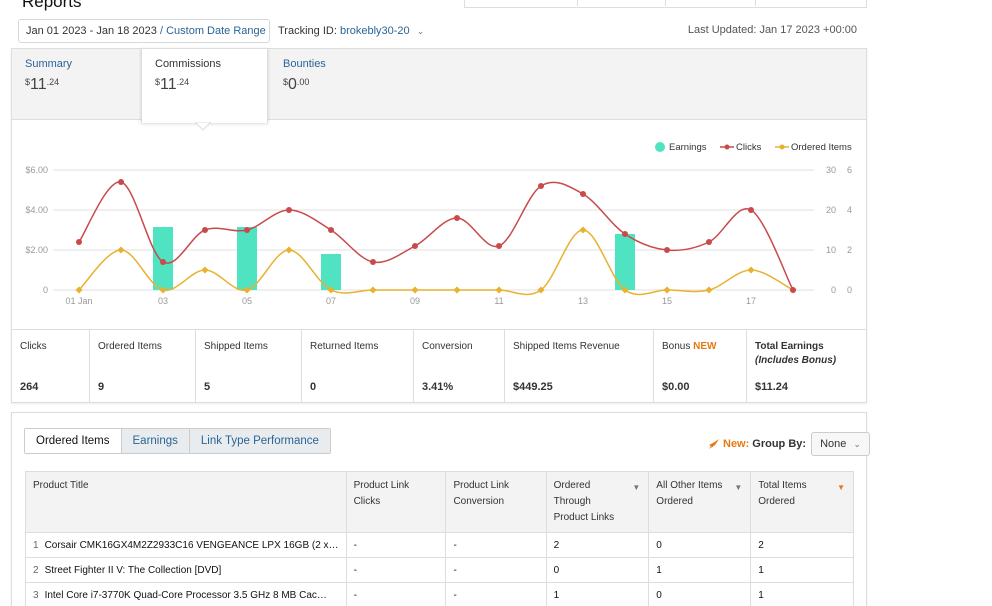  What do you see at coordinates (772, 387) in the screenshot?
I see `metric-value: $11.24` at bounding box center [772, 387].